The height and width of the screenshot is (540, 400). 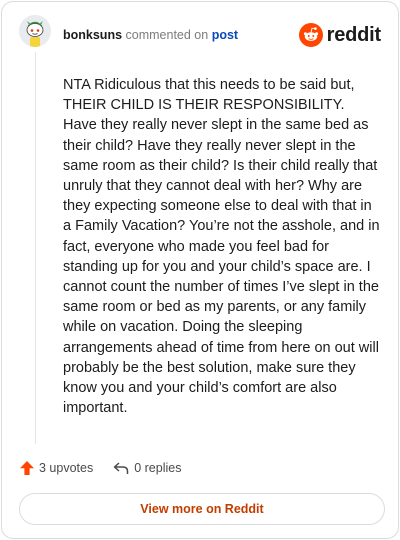 What do you see at coordinates (92, 35) in the screenshot?
I see `username-link: bonksuns` at bounding box center [92, 35].